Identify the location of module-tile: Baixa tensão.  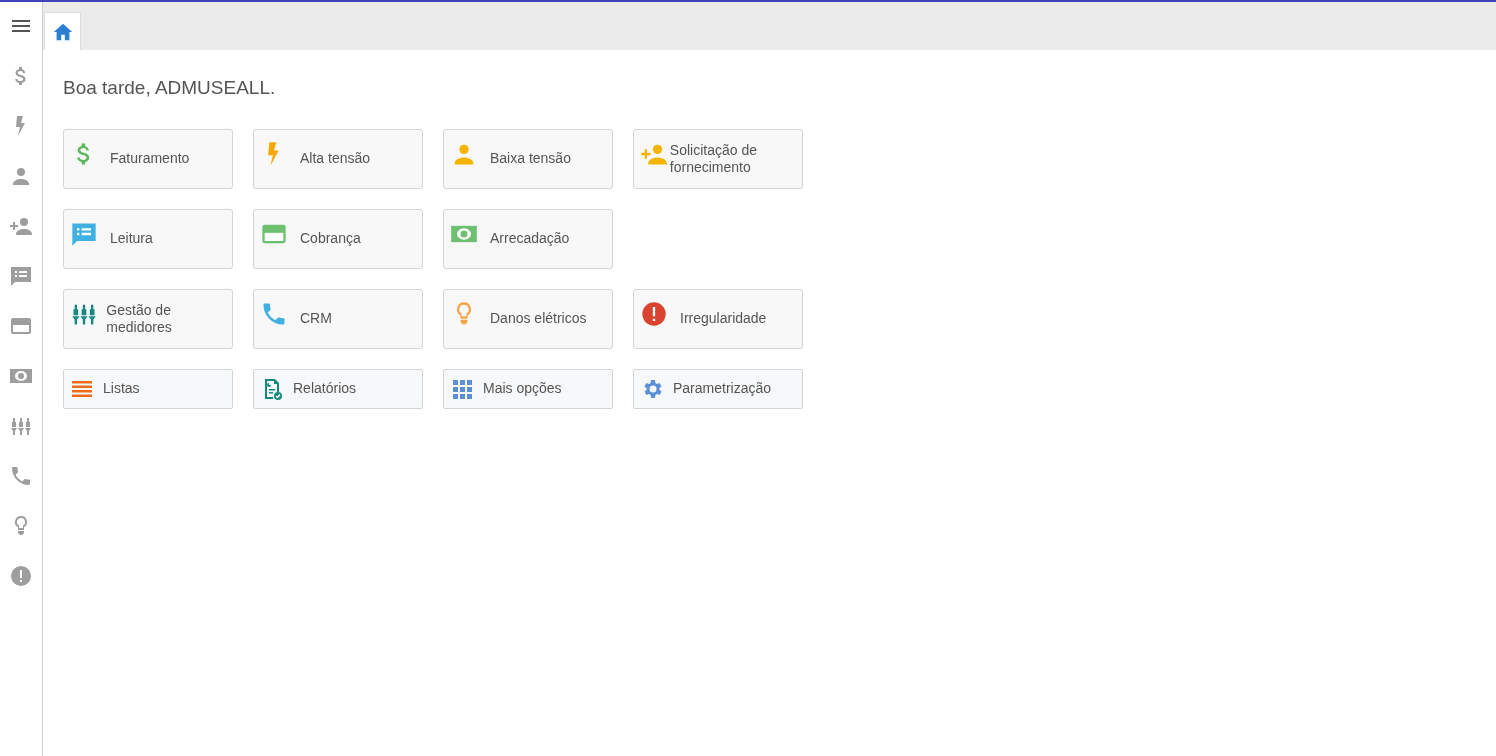
(528, 158).